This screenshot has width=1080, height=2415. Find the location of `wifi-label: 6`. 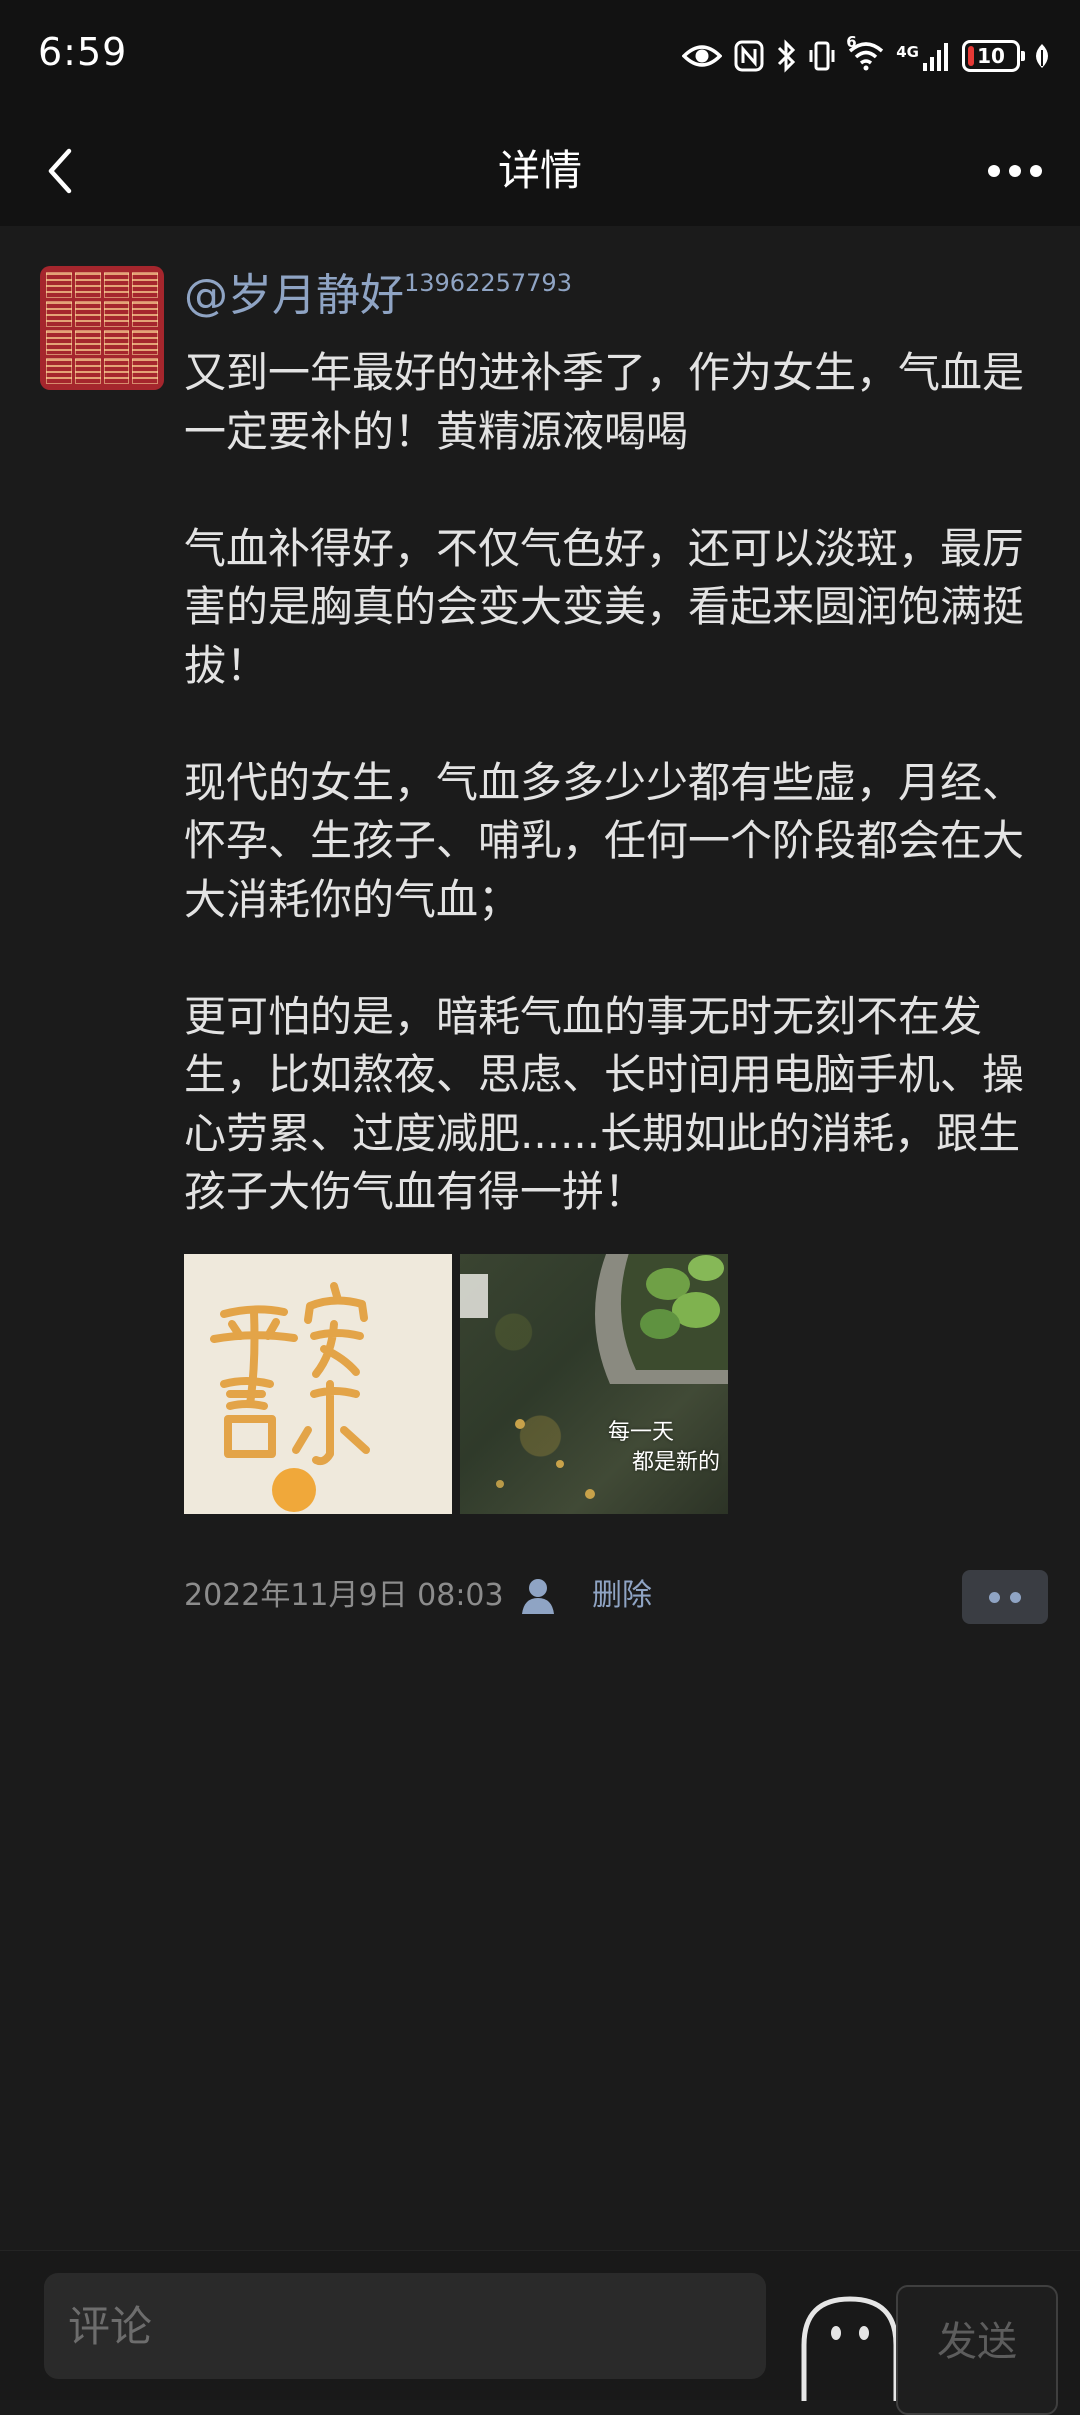

wifi-label: 6 is located at coordinates (851, 42).